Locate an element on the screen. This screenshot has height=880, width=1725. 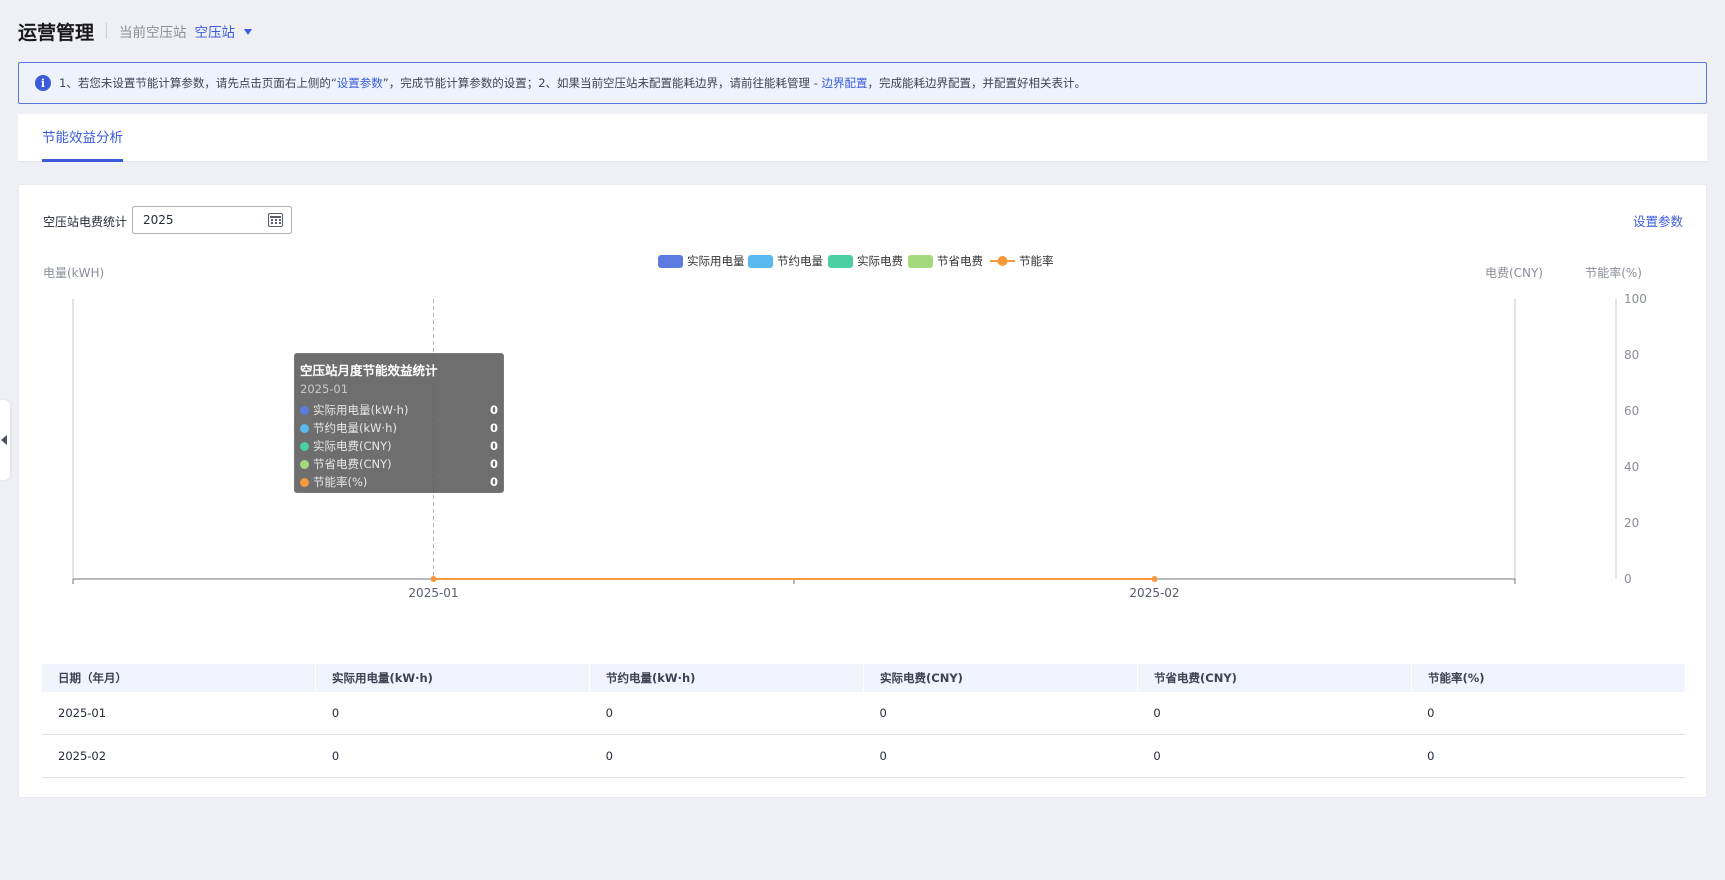
y-axis-rate-tick-label: 0 is located at coordinates (1628, 579).